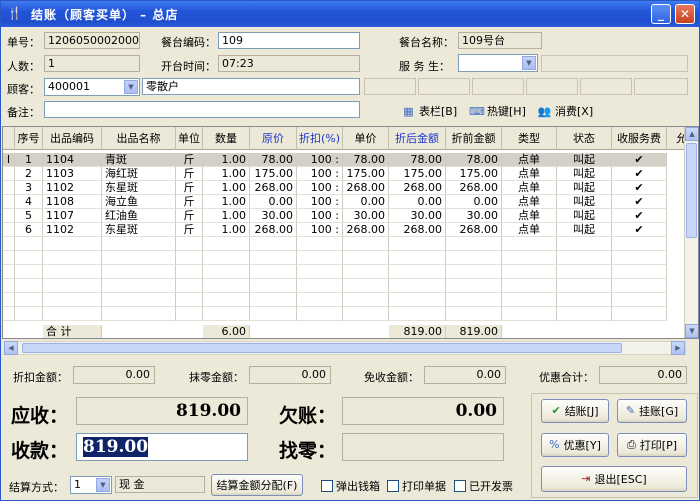 The width and height of the screenshot is (700, 501). What do you see at coordinates (257, 485) in the screenshot?
I see `allocate-amount-button: 结算金额分配(F)` at bounding box center [257, 485].